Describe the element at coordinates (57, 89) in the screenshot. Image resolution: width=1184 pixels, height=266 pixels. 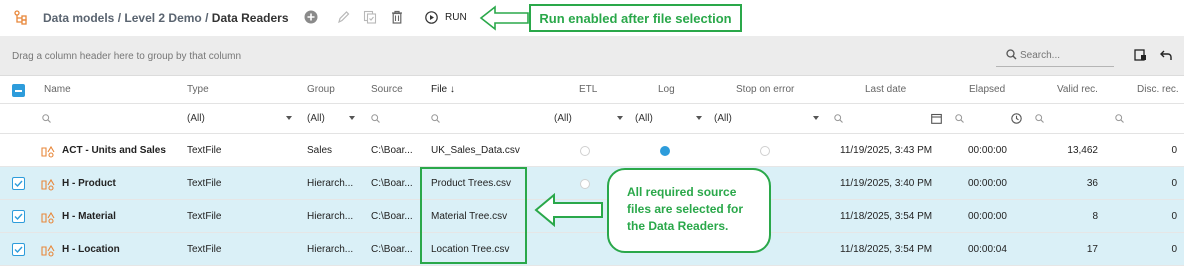
I see `column-header-name: Name` at that location.